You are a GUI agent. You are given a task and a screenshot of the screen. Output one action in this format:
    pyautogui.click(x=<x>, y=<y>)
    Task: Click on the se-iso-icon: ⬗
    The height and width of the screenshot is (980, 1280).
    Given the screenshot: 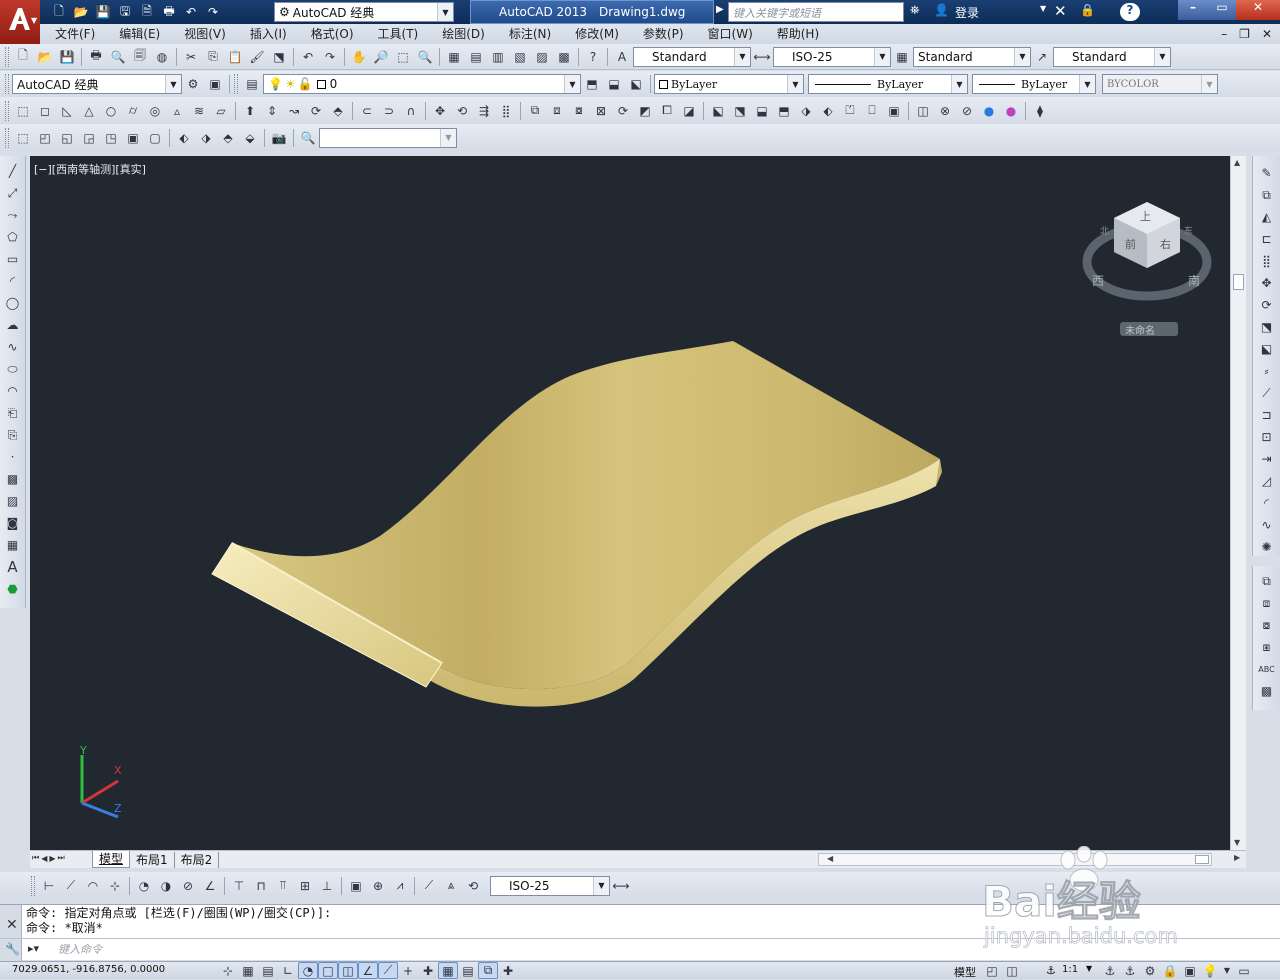 What is the action you would take?
    pyautogui.click(x=206, y=138)
    